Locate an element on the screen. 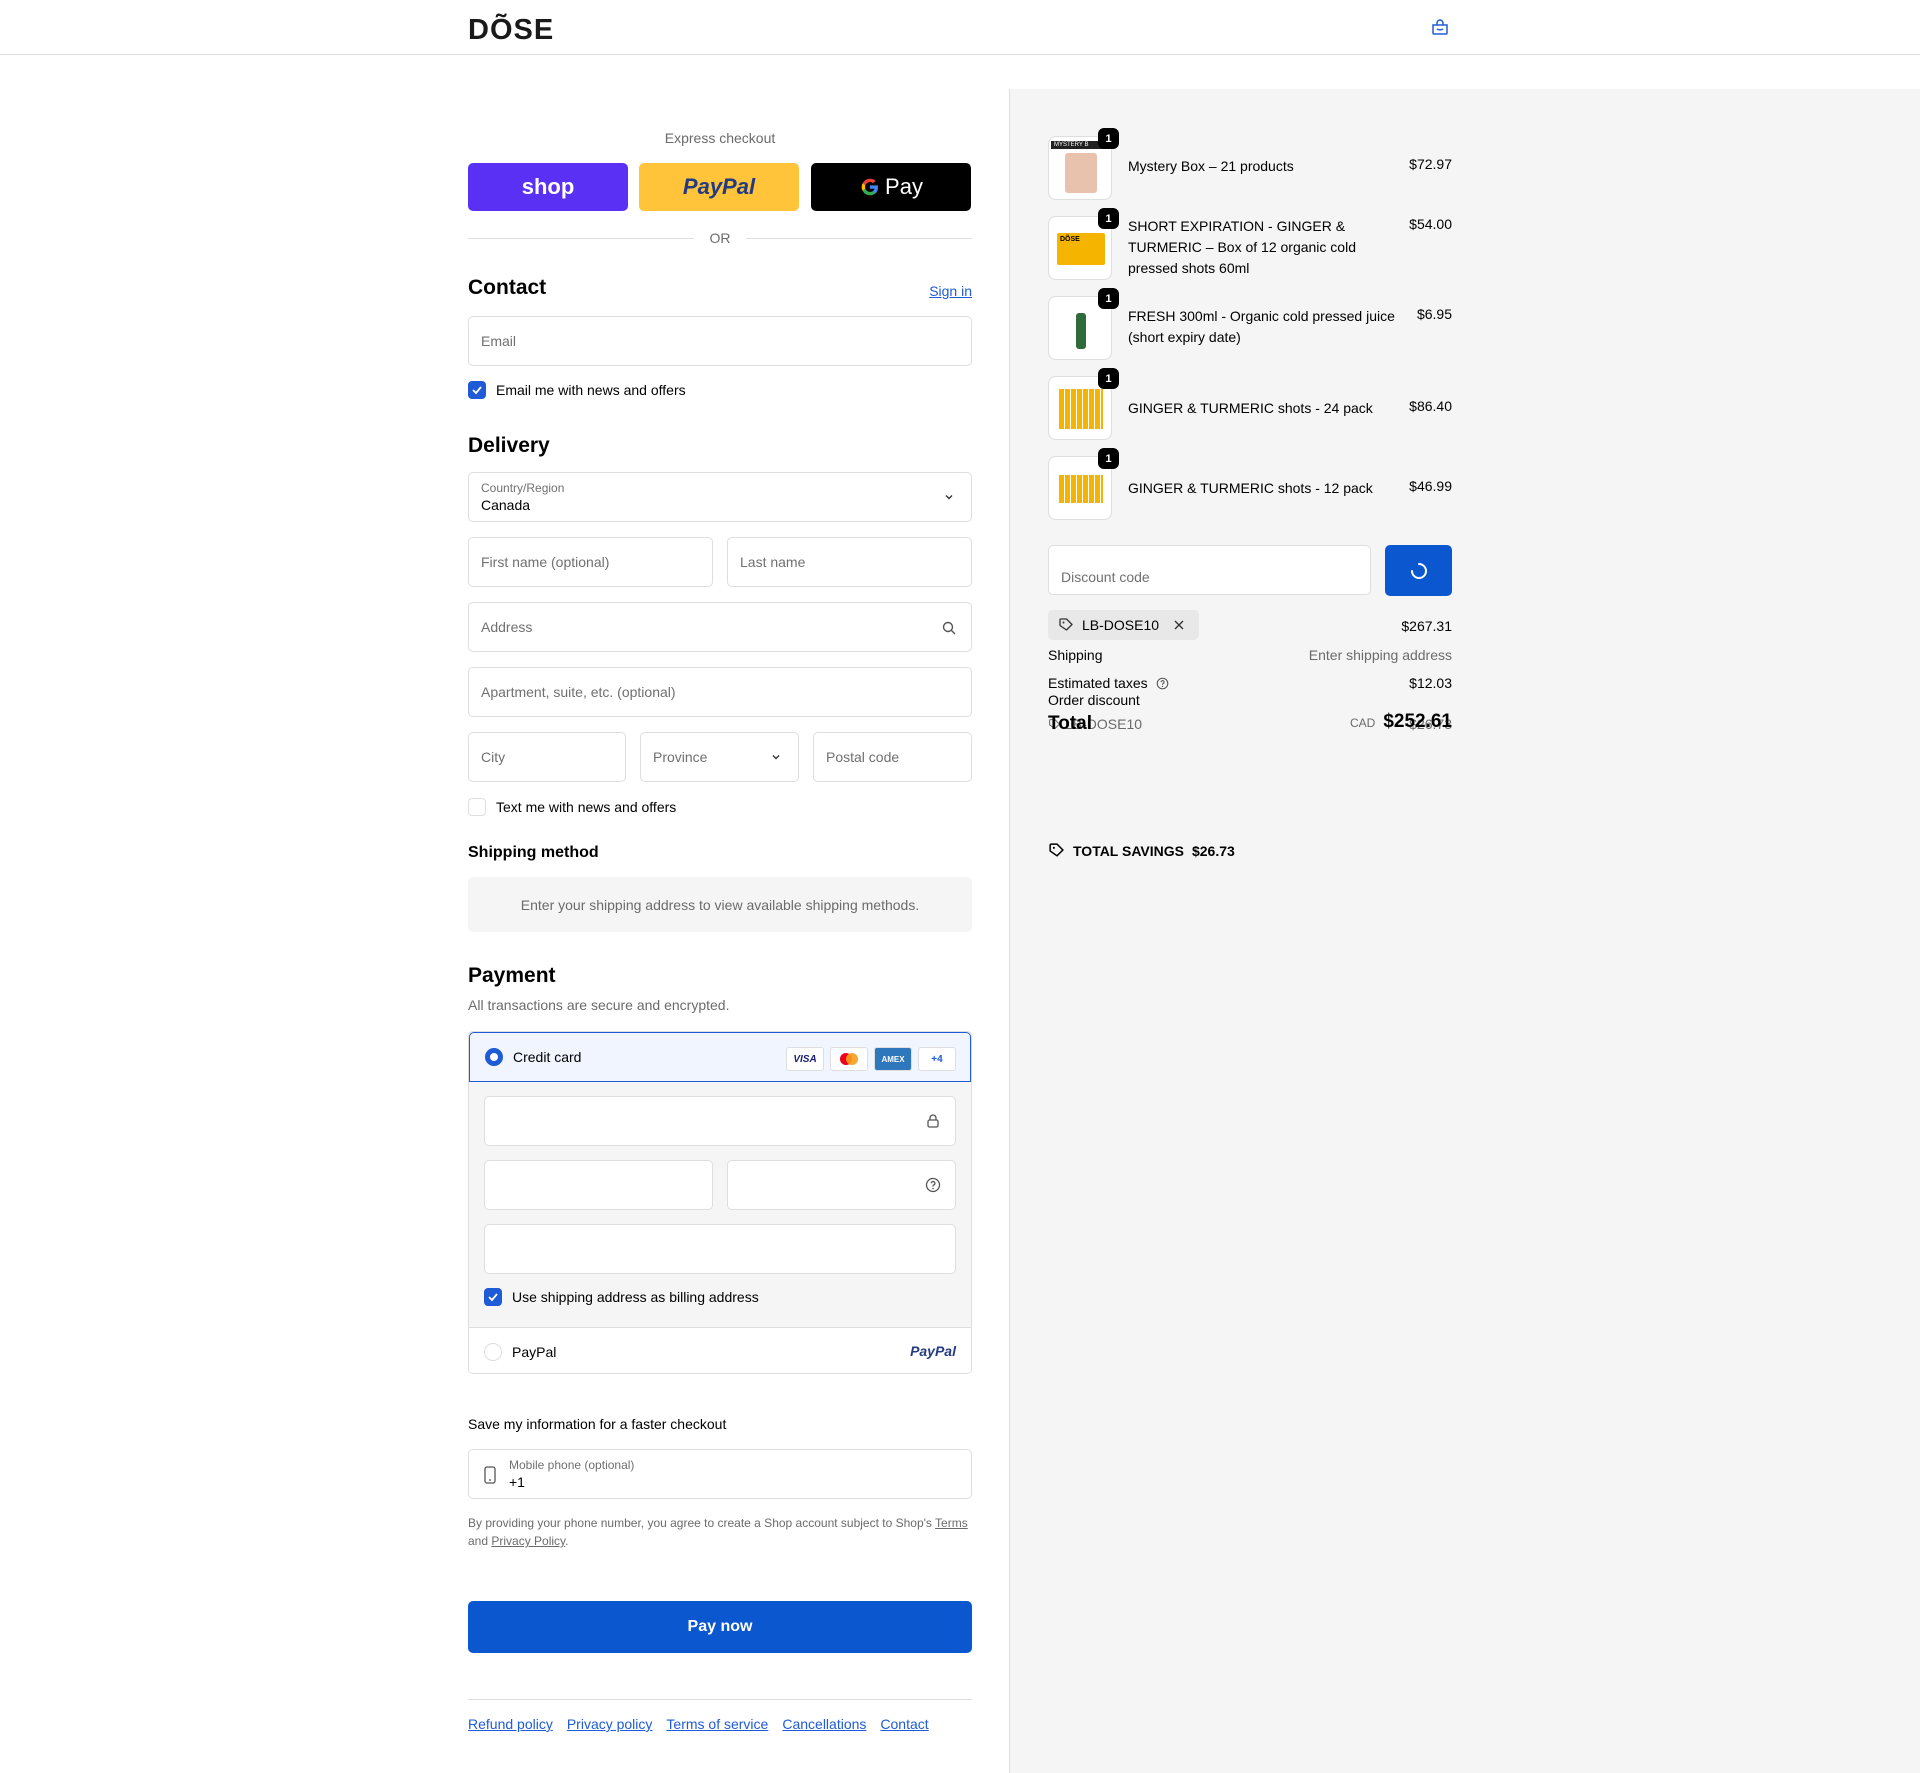  estimated-taxes-row: Estimated taxes is located at coordinates (1108, 683).